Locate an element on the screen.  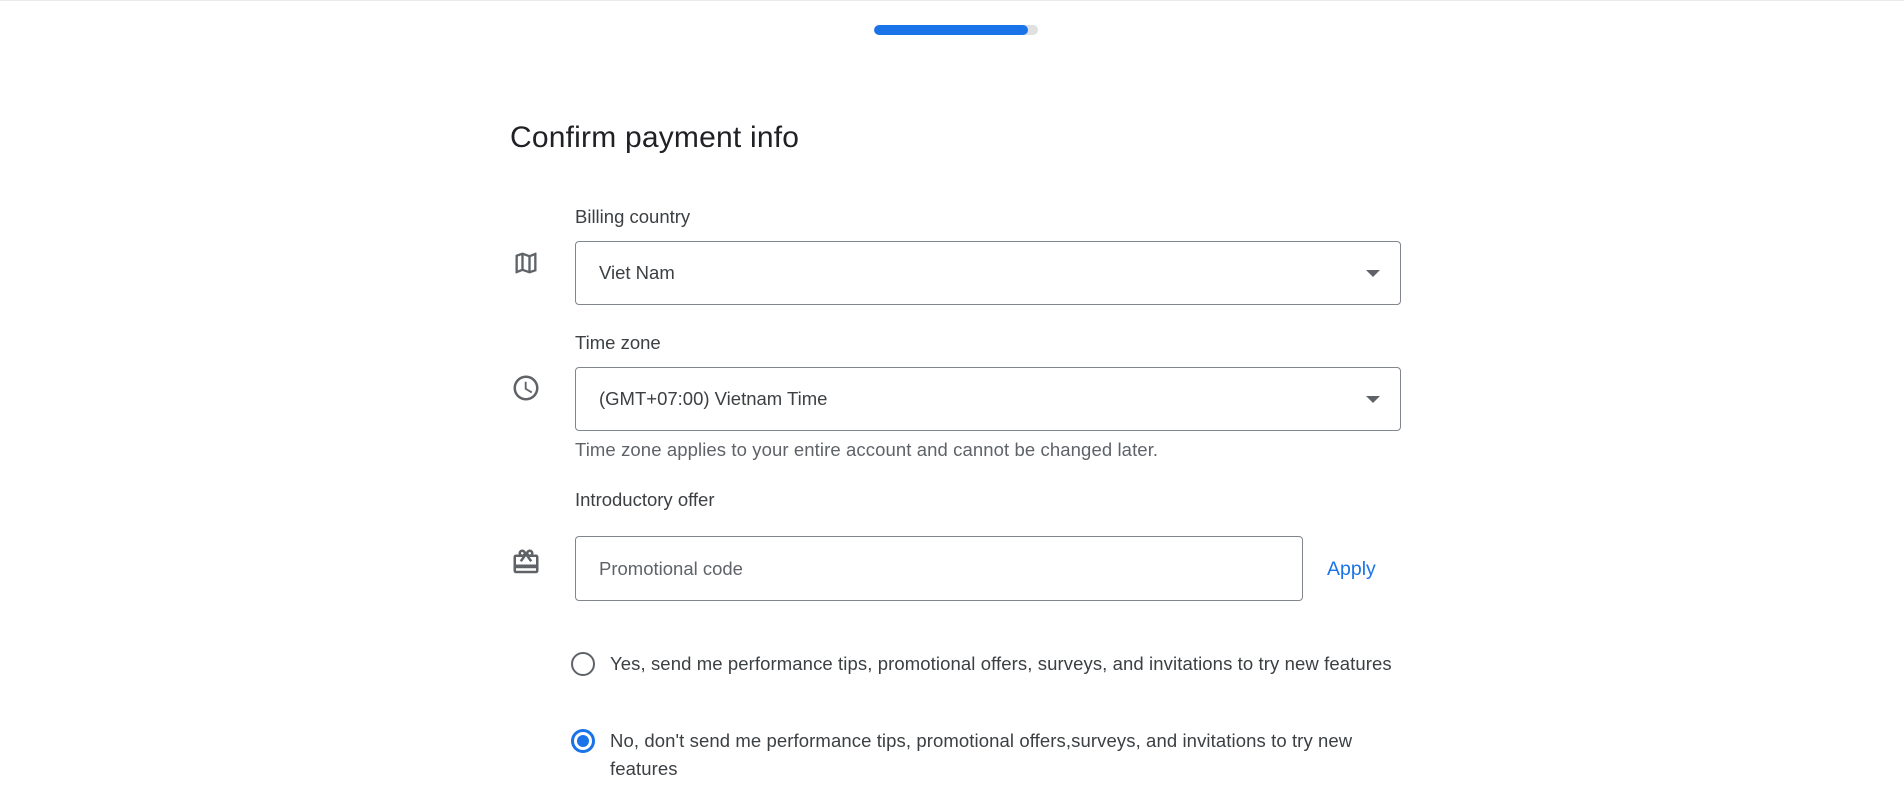
apply-button: Apply is located at coordinates (1351, 569).